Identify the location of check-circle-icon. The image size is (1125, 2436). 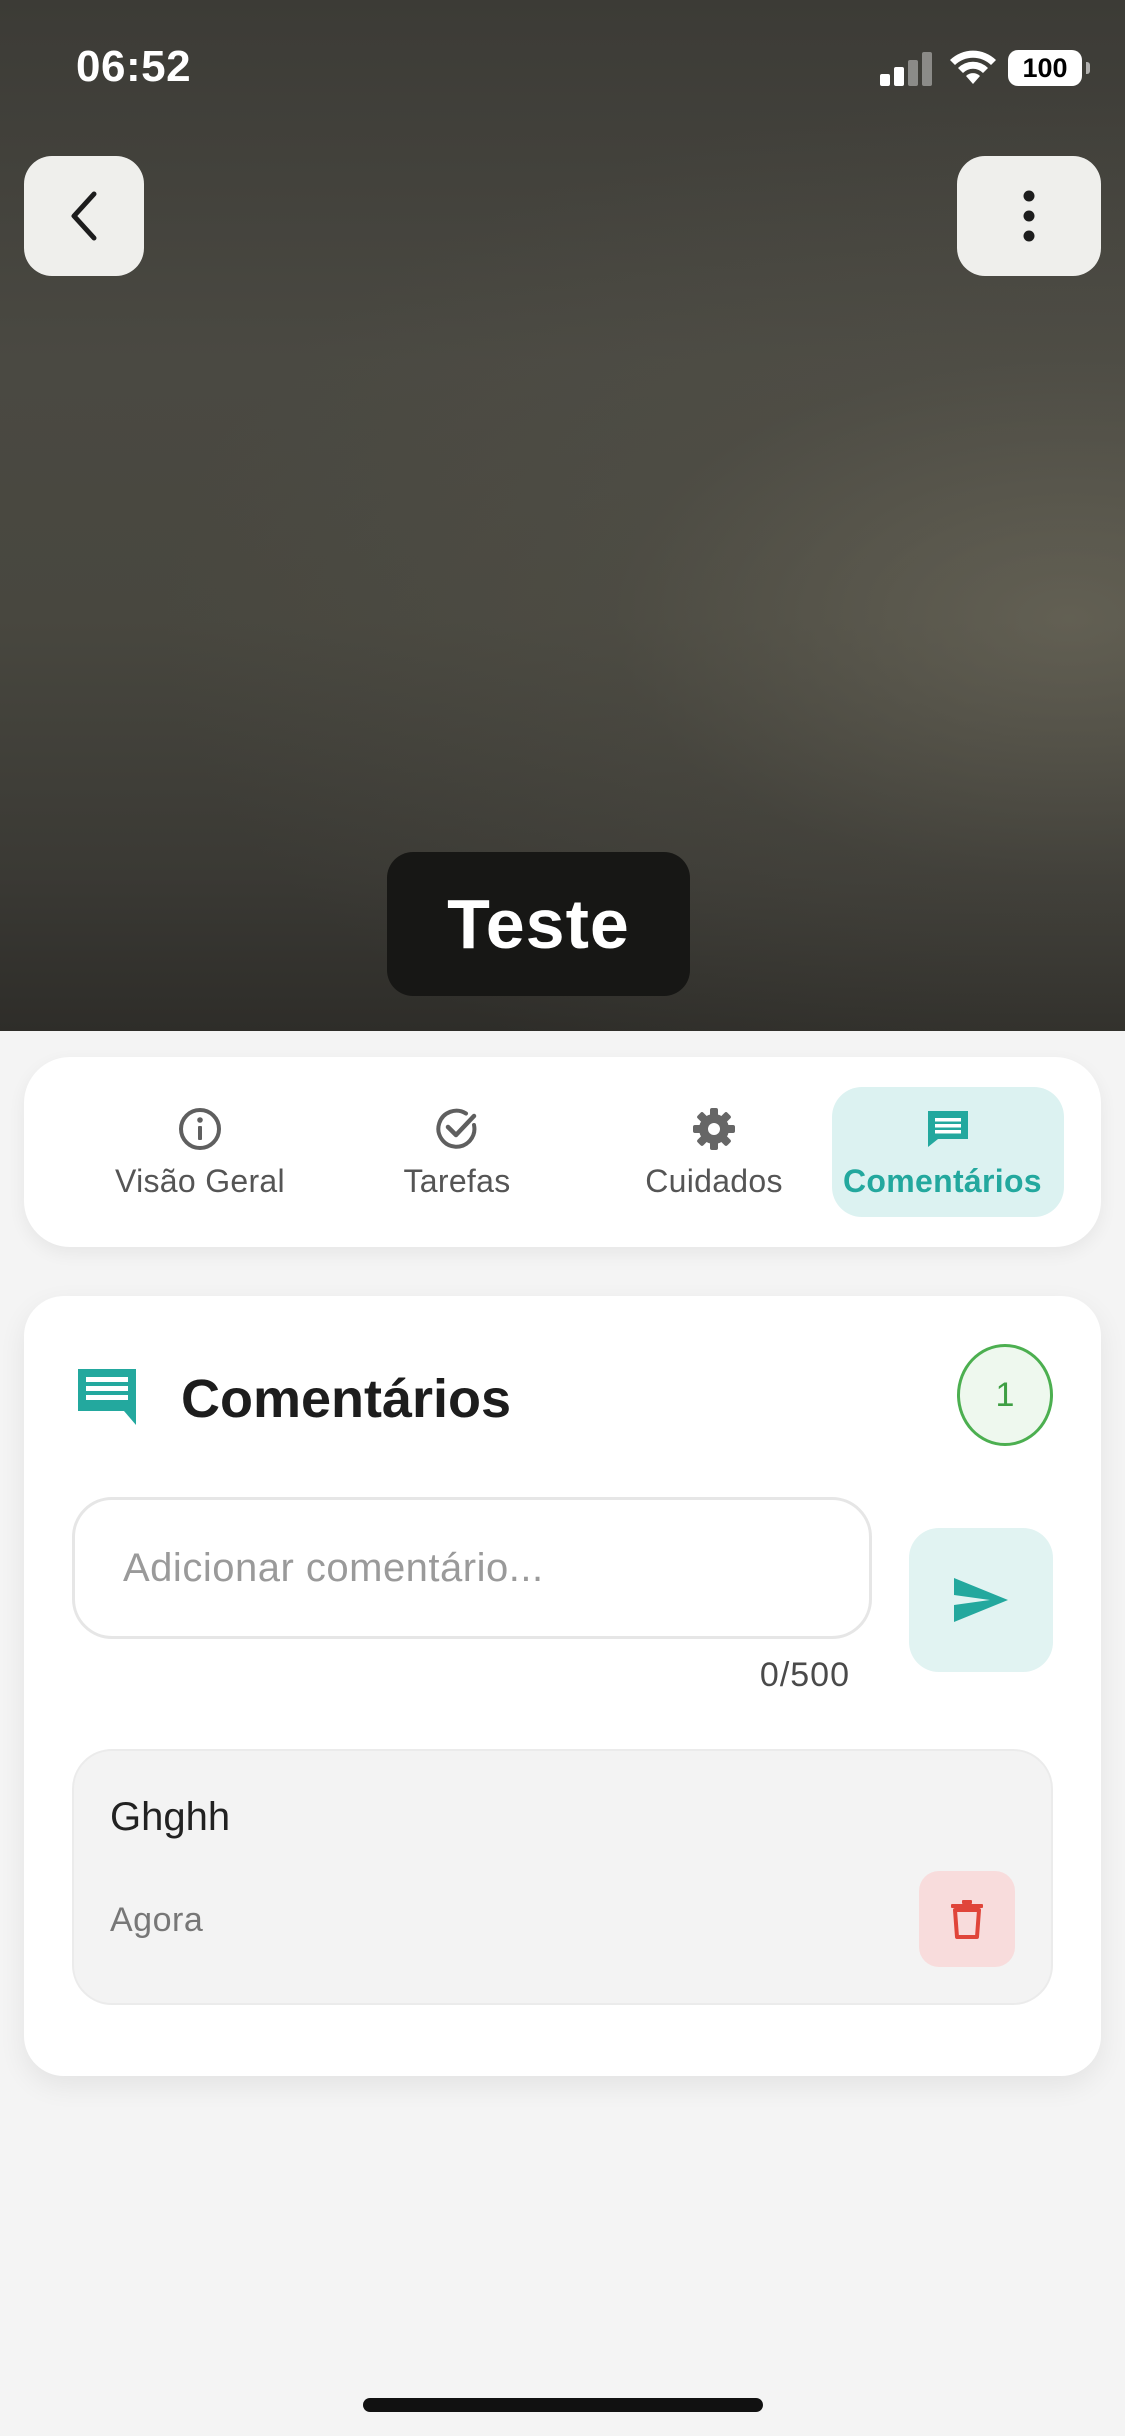
(456, 1128).